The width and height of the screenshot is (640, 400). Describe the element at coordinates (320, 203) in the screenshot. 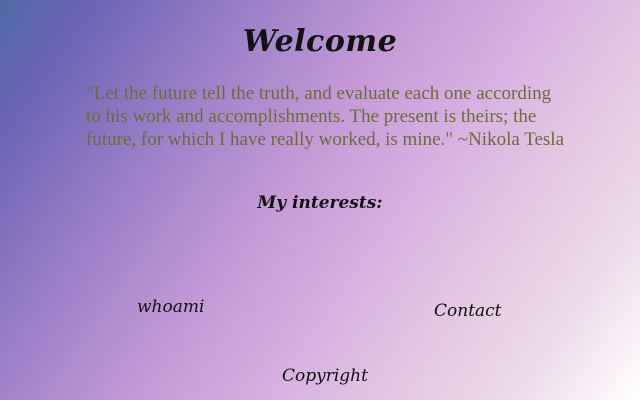

I see `interests-heading: My interests:` at that location.